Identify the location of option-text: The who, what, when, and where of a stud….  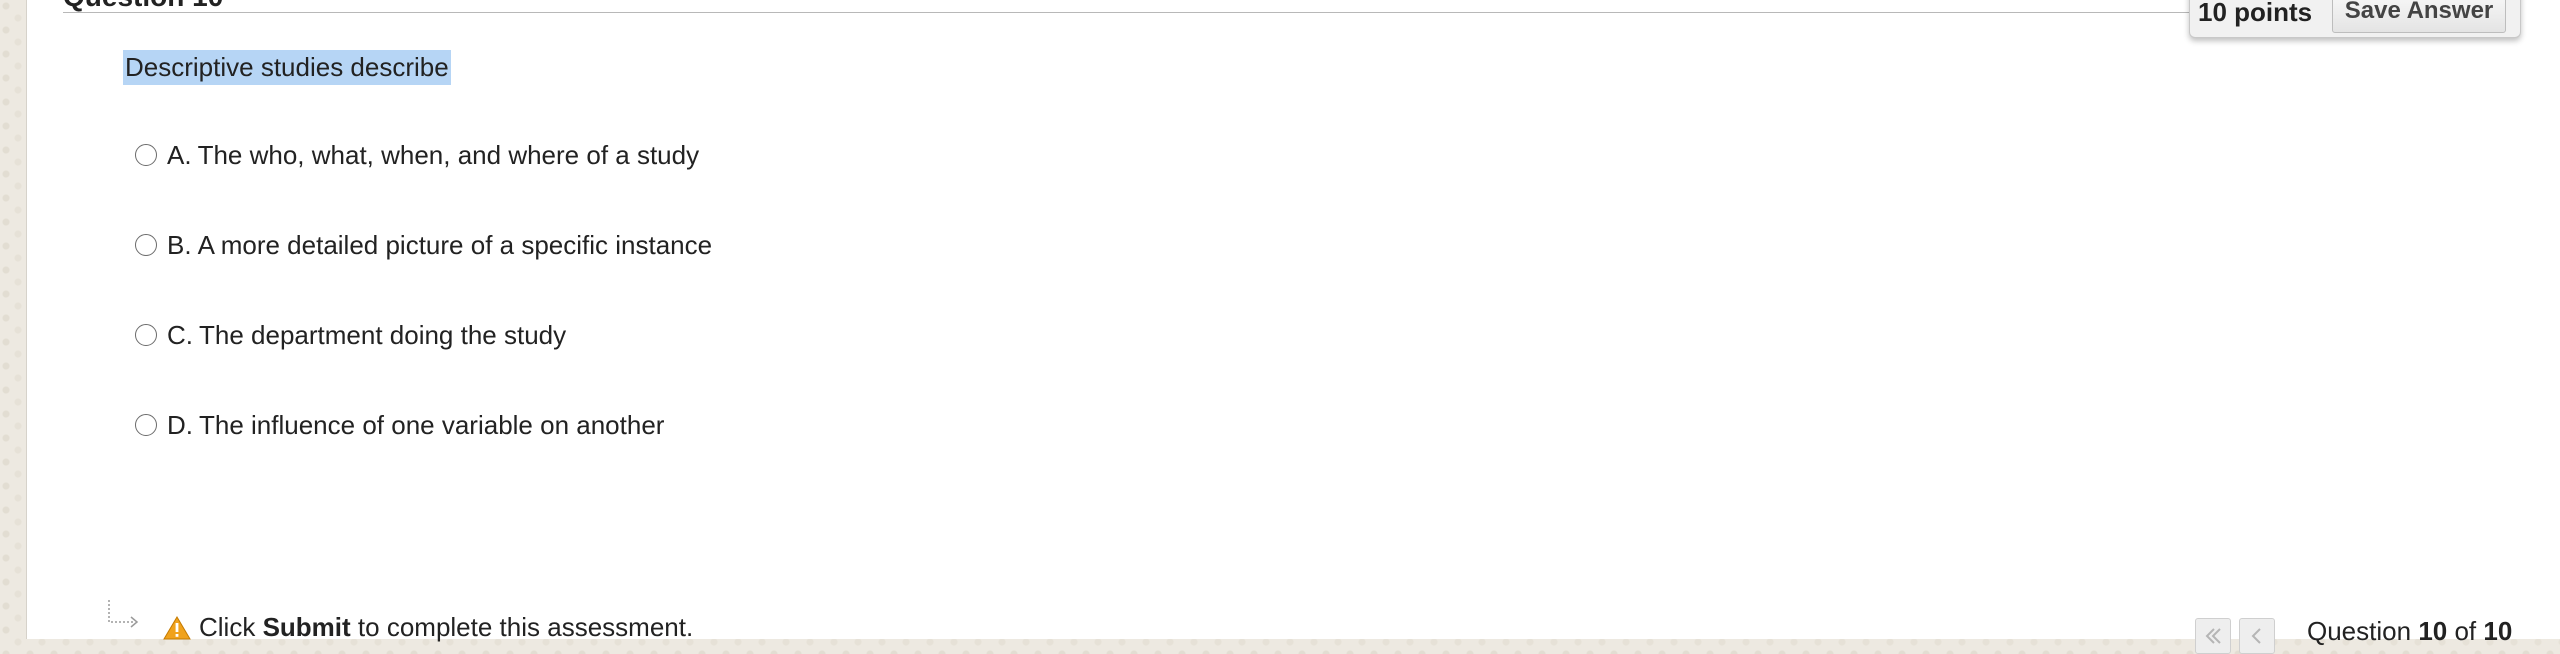
(448, 154).